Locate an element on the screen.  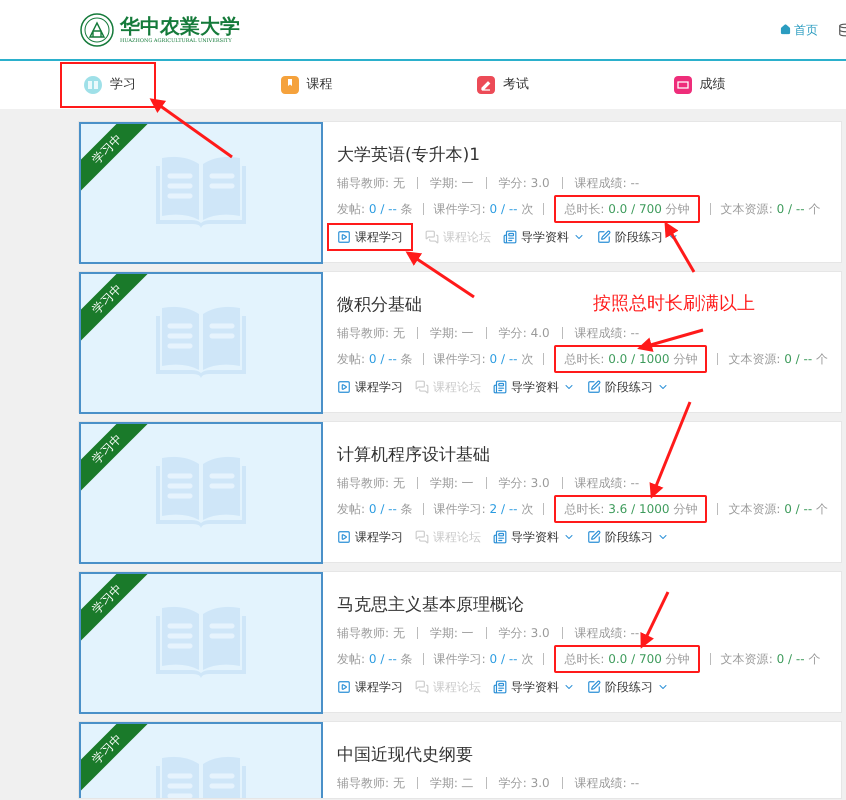
nav-tab: 成绩 is located at coordinates (697, 85).